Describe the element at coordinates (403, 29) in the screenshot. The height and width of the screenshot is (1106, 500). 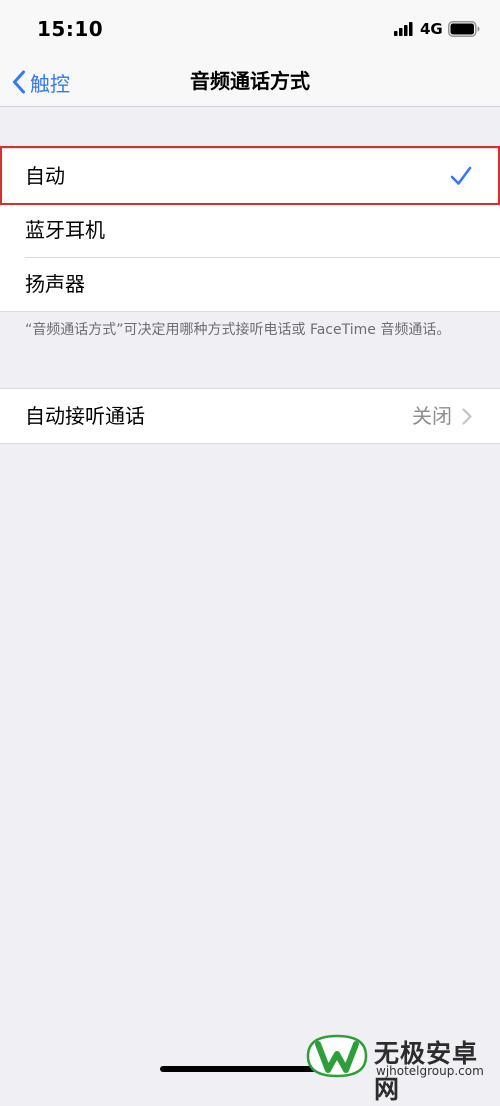
I see `signal-bars-icon` at that location.